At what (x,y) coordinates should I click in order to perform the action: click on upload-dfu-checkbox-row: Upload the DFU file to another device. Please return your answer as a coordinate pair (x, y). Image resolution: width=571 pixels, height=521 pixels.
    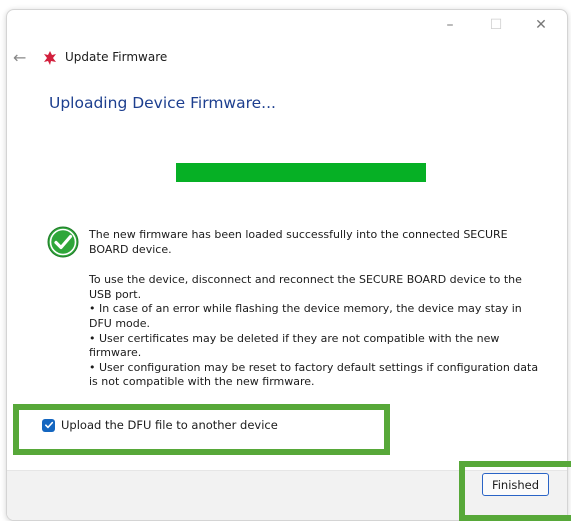
    Looking at the image, I should click on (160, 425).